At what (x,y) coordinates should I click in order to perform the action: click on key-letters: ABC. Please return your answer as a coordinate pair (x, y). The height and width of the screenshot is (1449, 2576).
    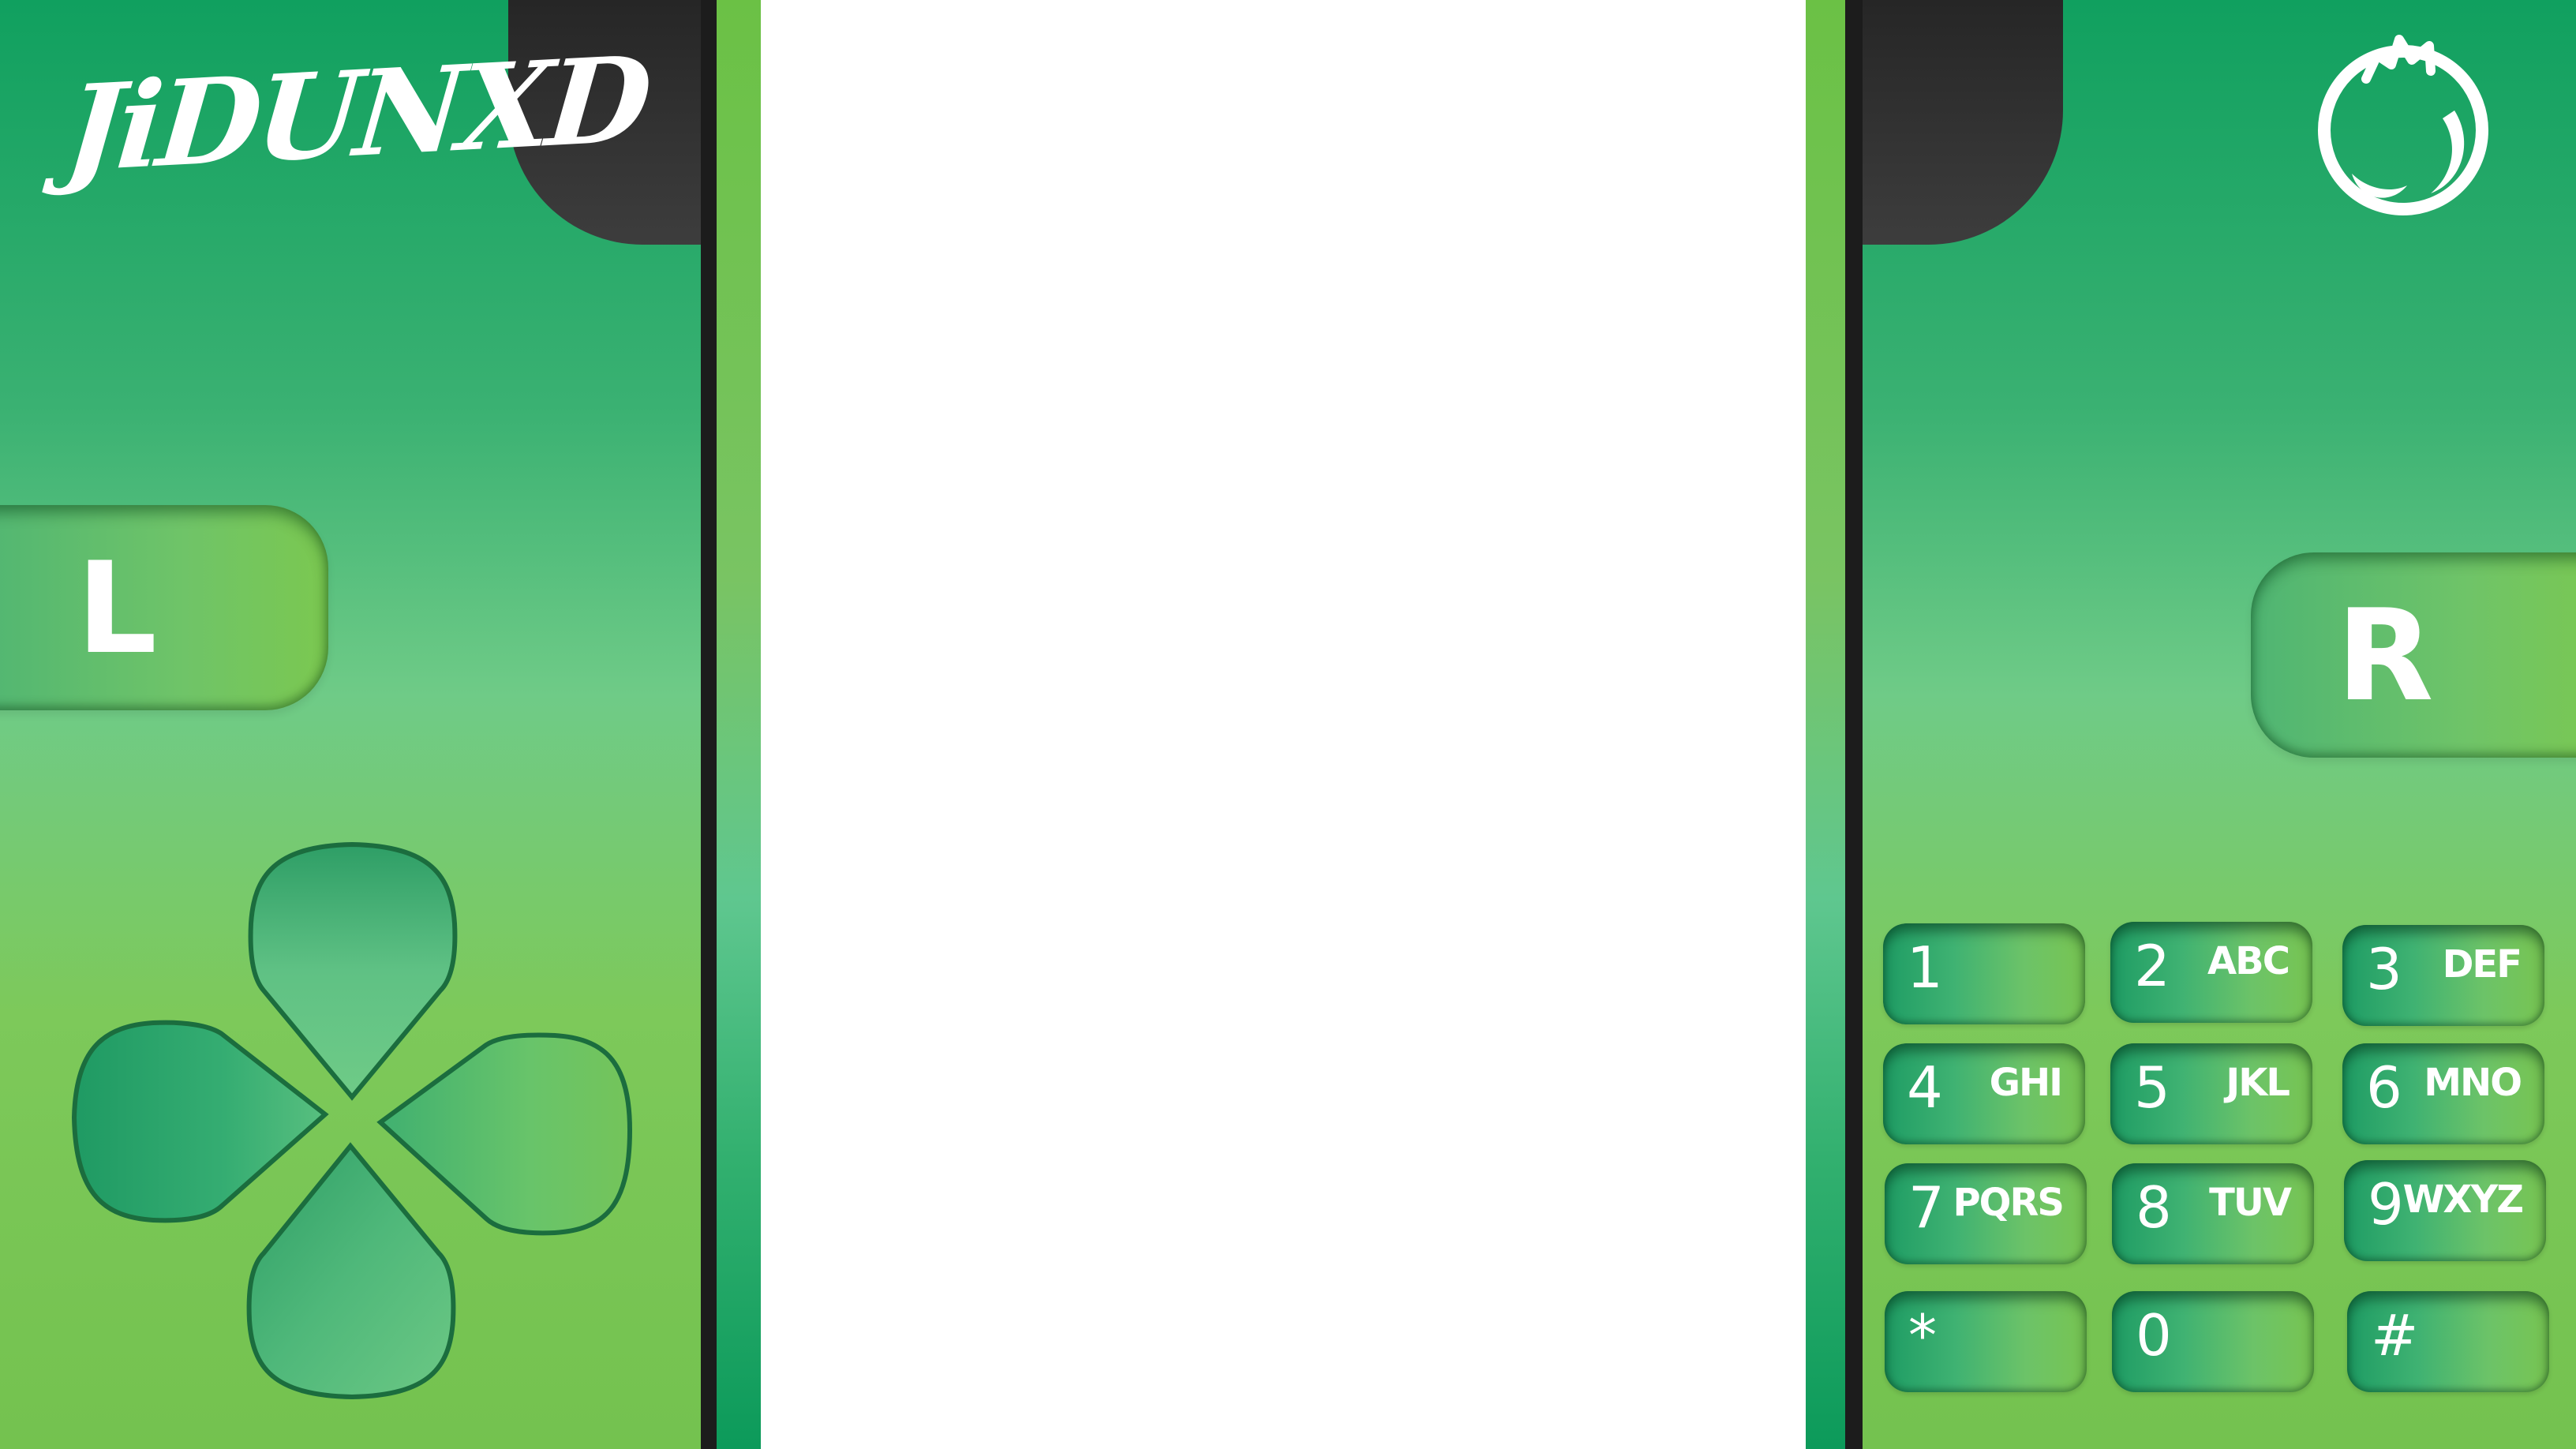
    Looking at the image, I should click on (2248, 961).